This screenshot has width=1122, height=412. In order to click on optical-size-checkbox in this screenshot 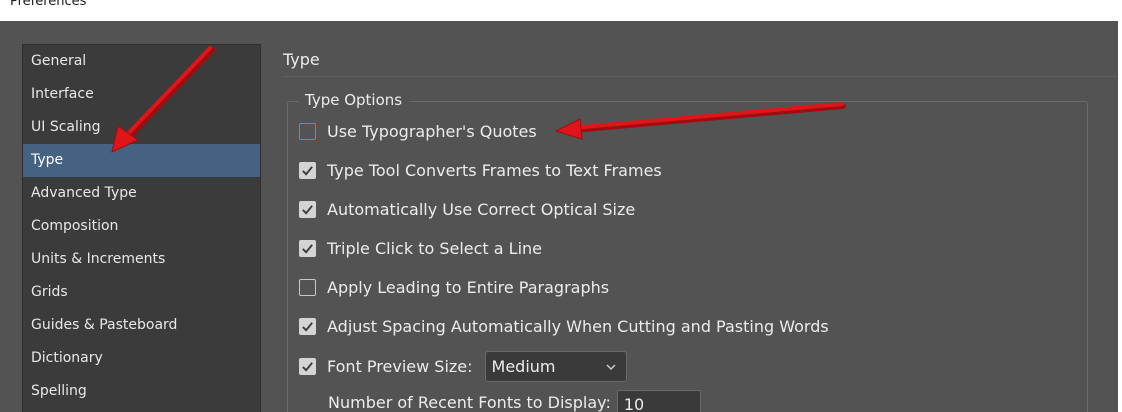, I will do `click(307, 209)`.